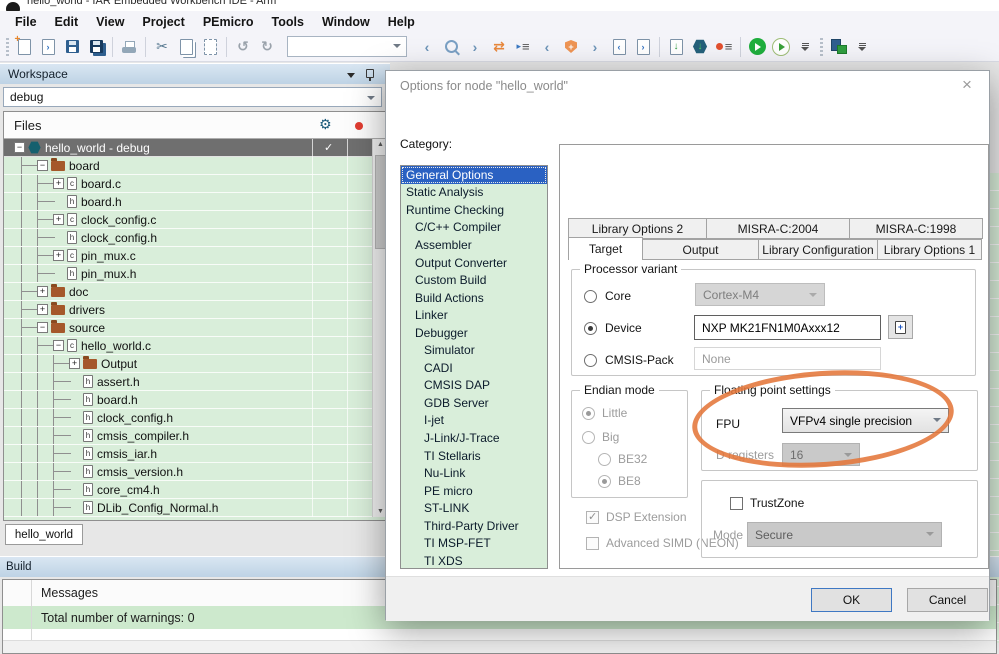  I want to click on tab-library-options-1: Library Options 1, so click(929, 249).